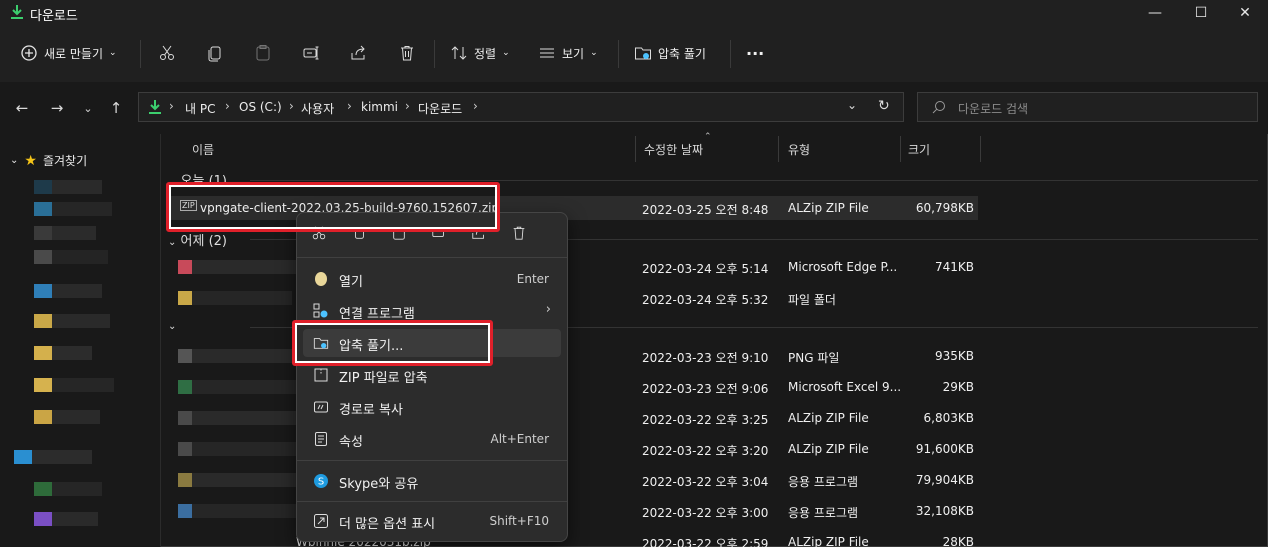 The width and height of the screenshot is (1268, 547). Describe the element at coordinates (573, 480) in the screenshot. I see `table-row: 2022-03-22 오후 3:04 응용 프로그램 79,904KB` at that location.